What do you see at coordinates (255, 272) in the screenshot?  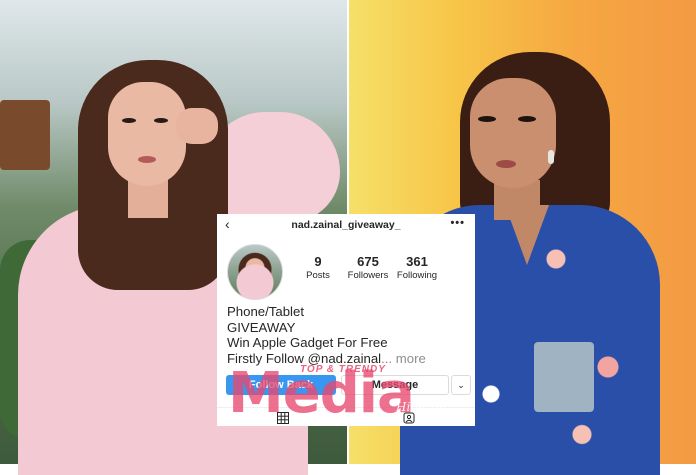 I see `avatar` at bounding box center [255, 272].